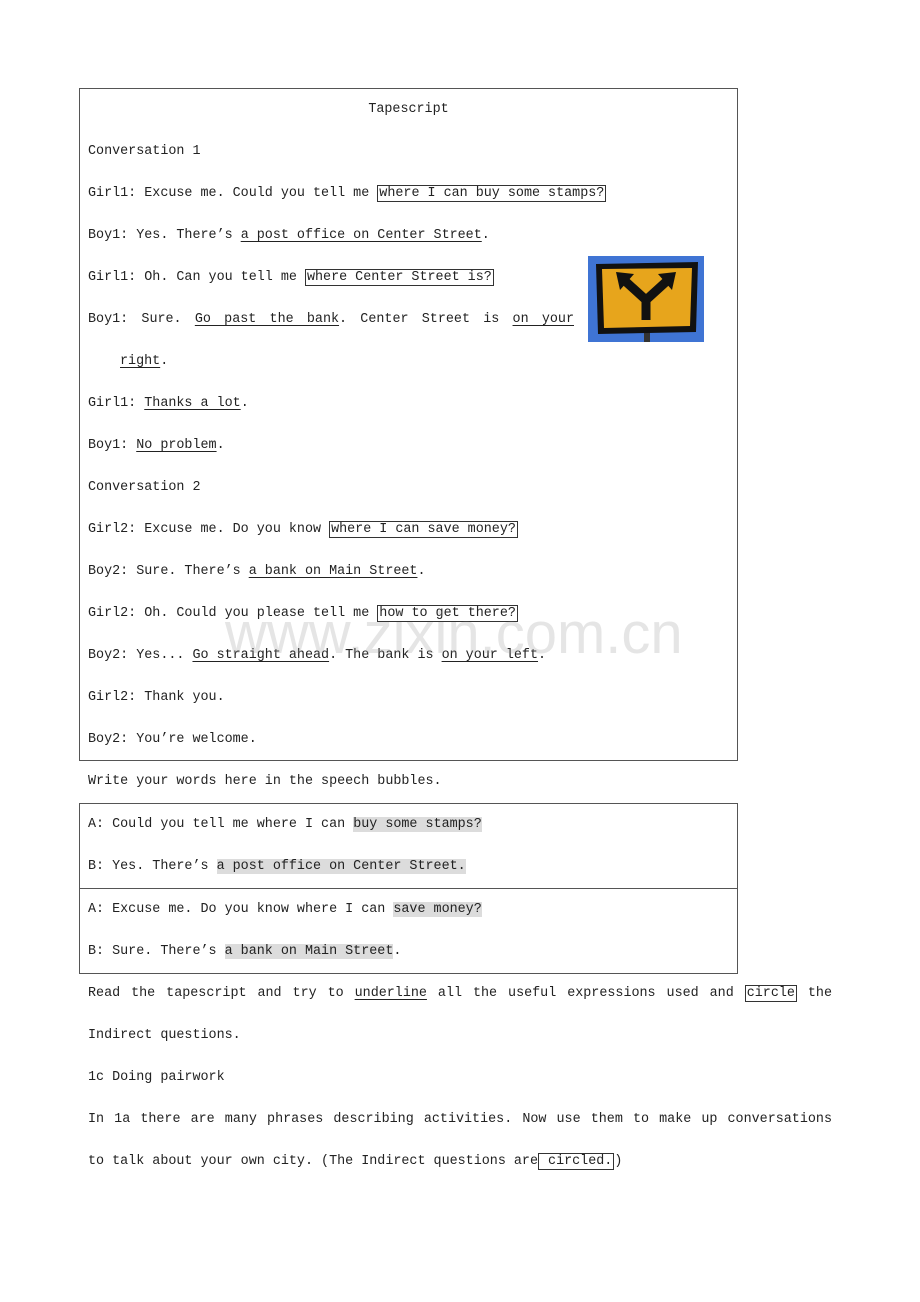  I want to click on text-segment: Girl2: Excuse me. Do you know, so click(209, 529).